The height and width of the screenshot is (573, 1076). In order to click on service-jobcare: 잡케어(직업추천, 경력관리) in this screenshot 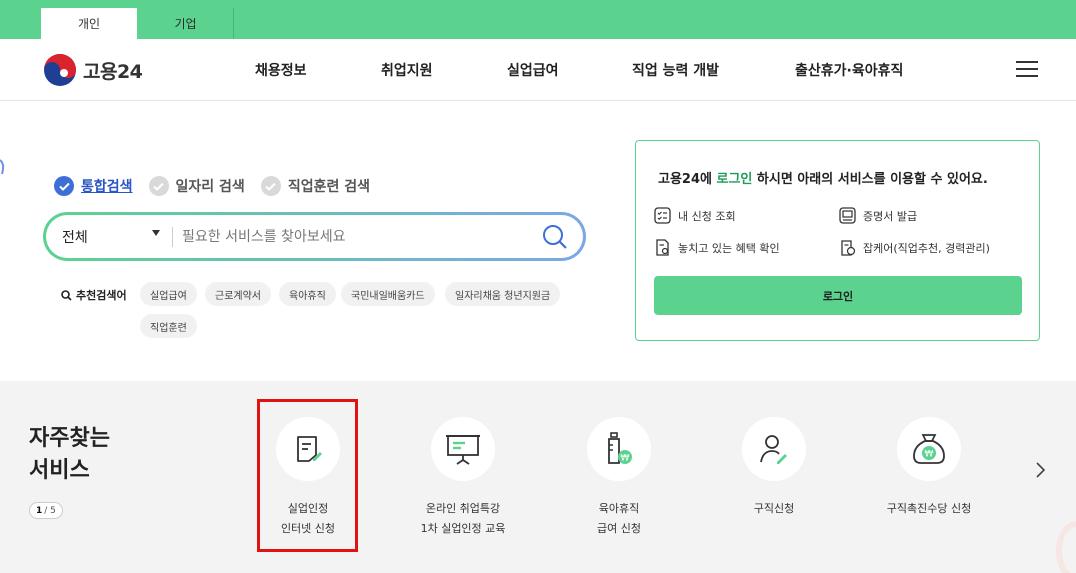, I will do `click(914, 247)`.